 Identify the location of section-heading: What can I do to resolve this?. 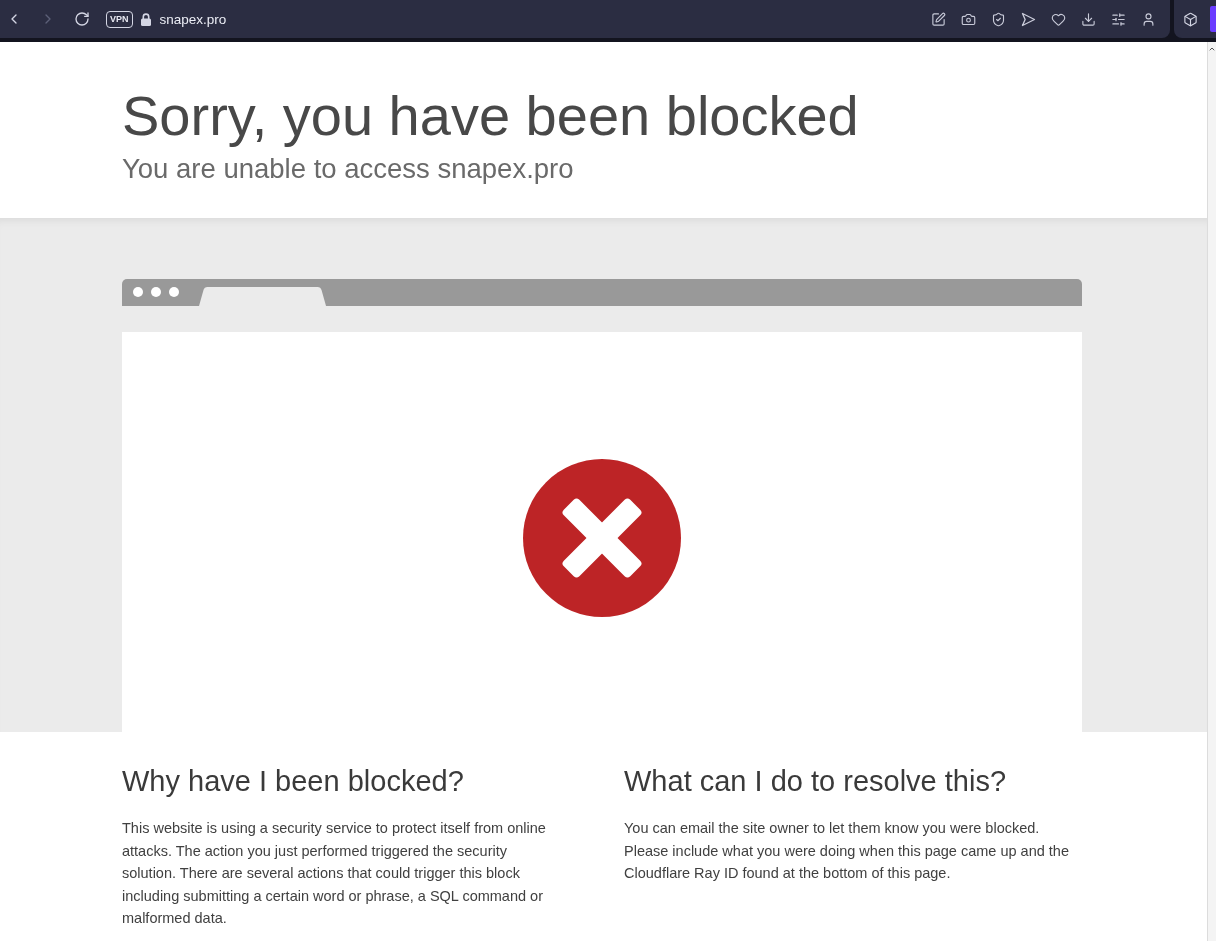
(816, 781).